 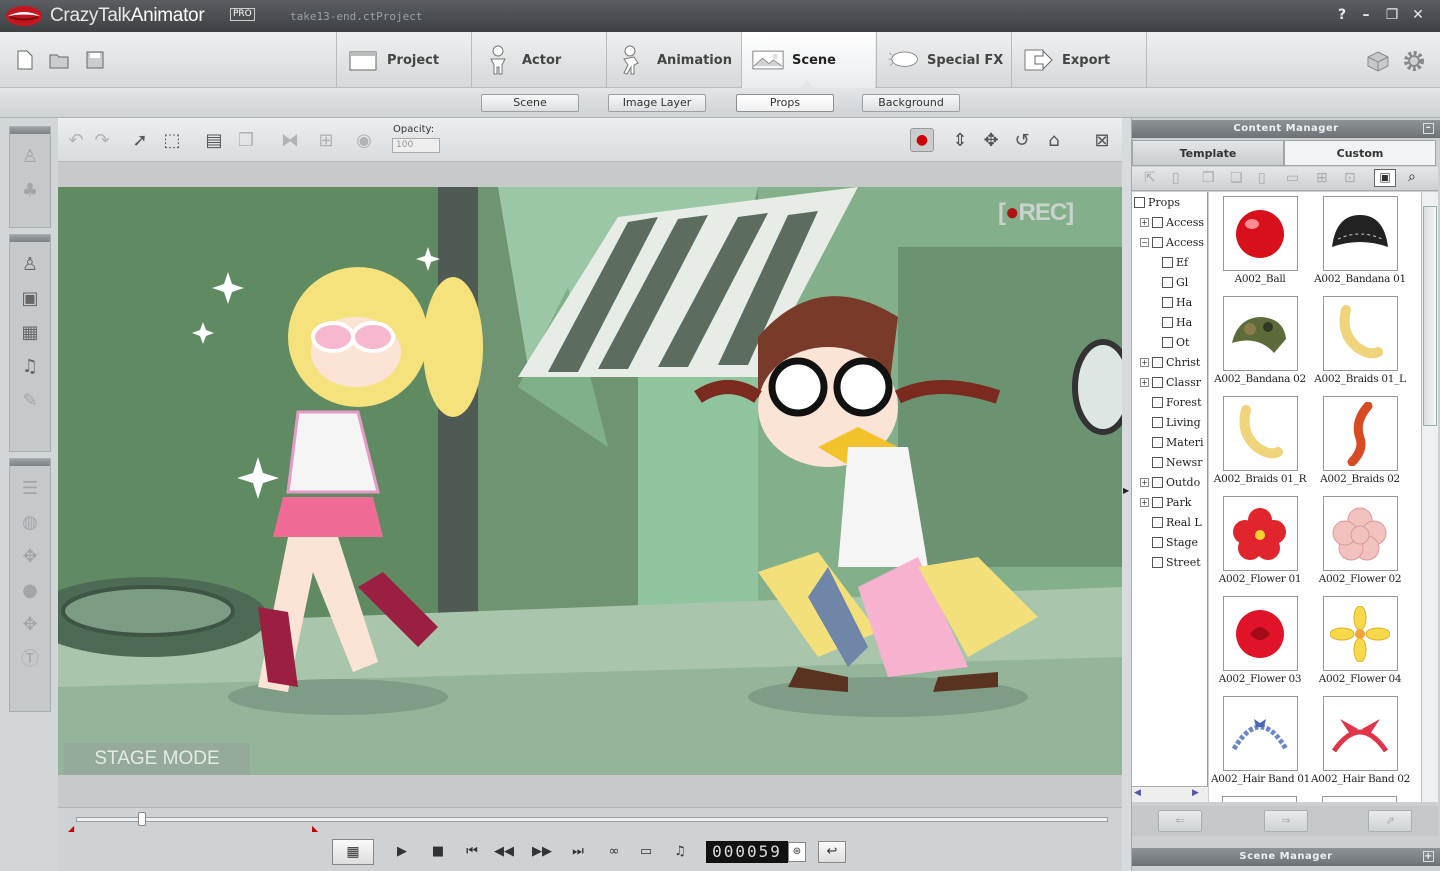 What do you see at coordinates (1322, 178) in the screenshot?
I see `tree-view-icon: ⊞` at bounding box center [1322, 178].